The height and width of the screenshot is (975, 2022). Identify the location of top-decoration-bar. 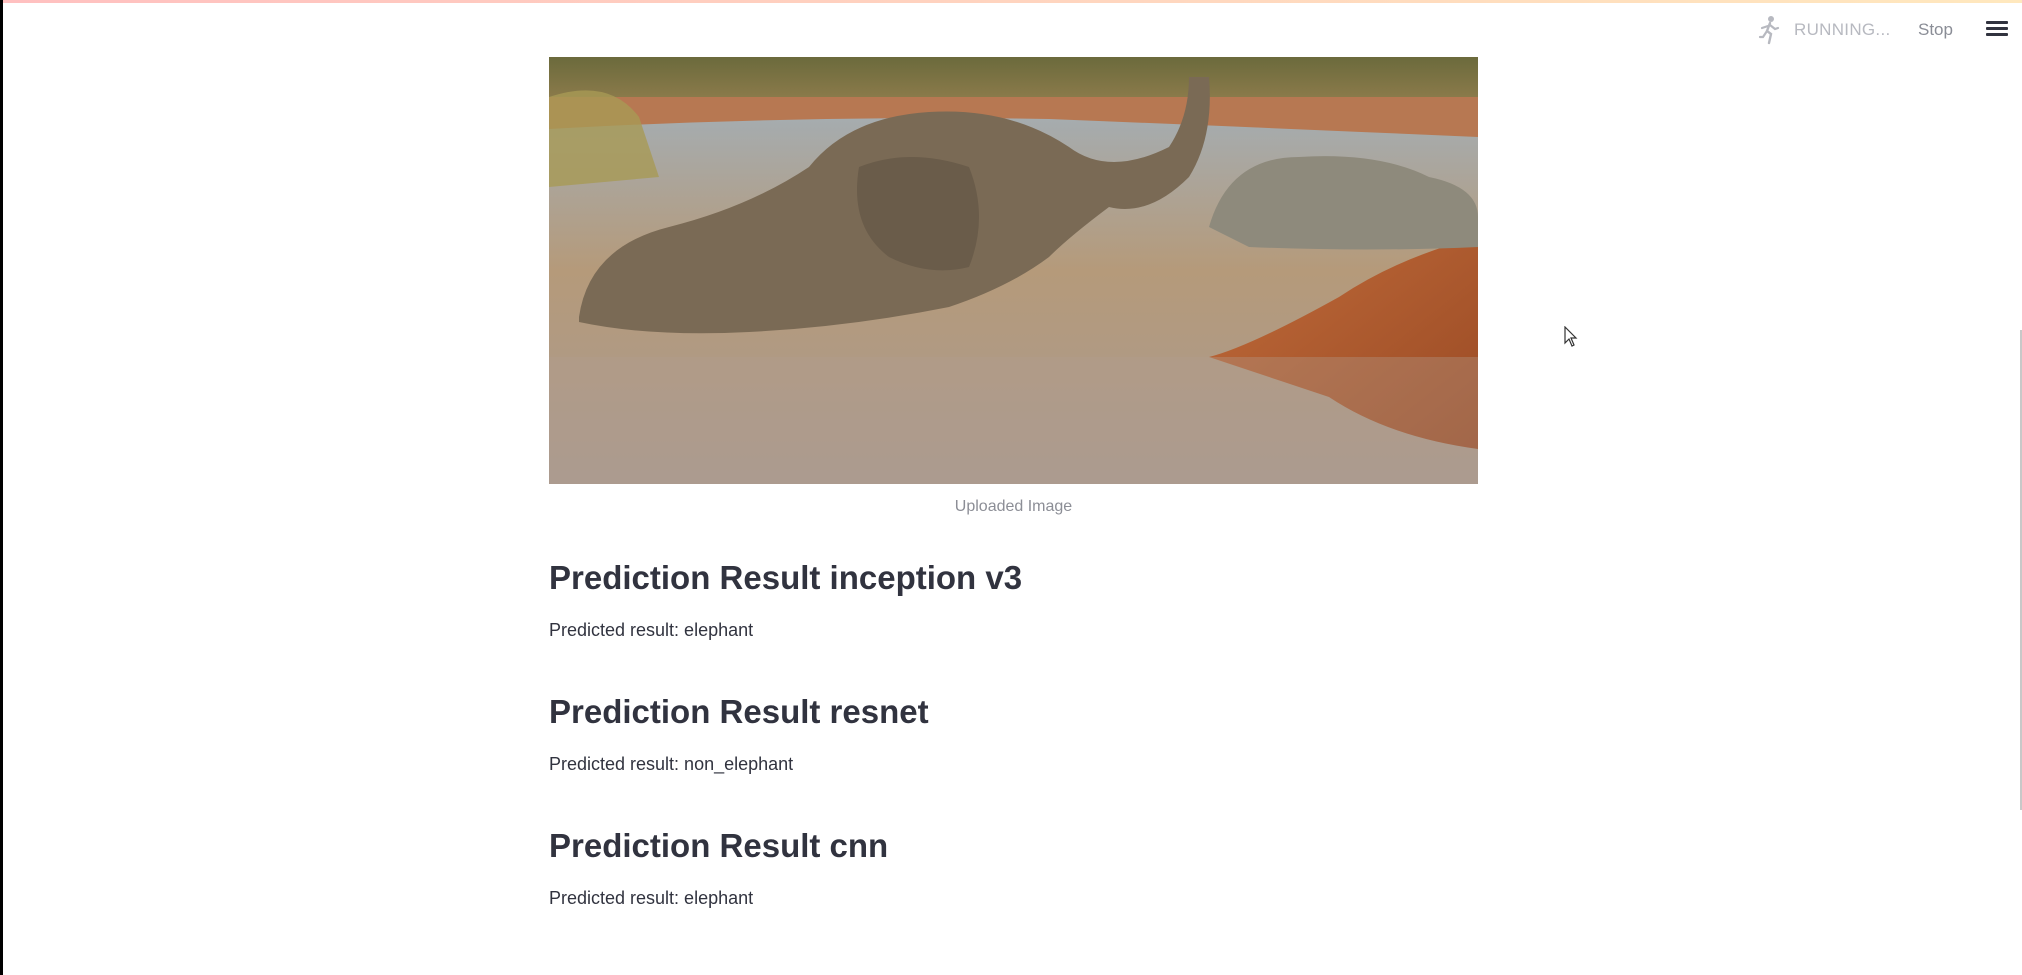
(1011, 1).